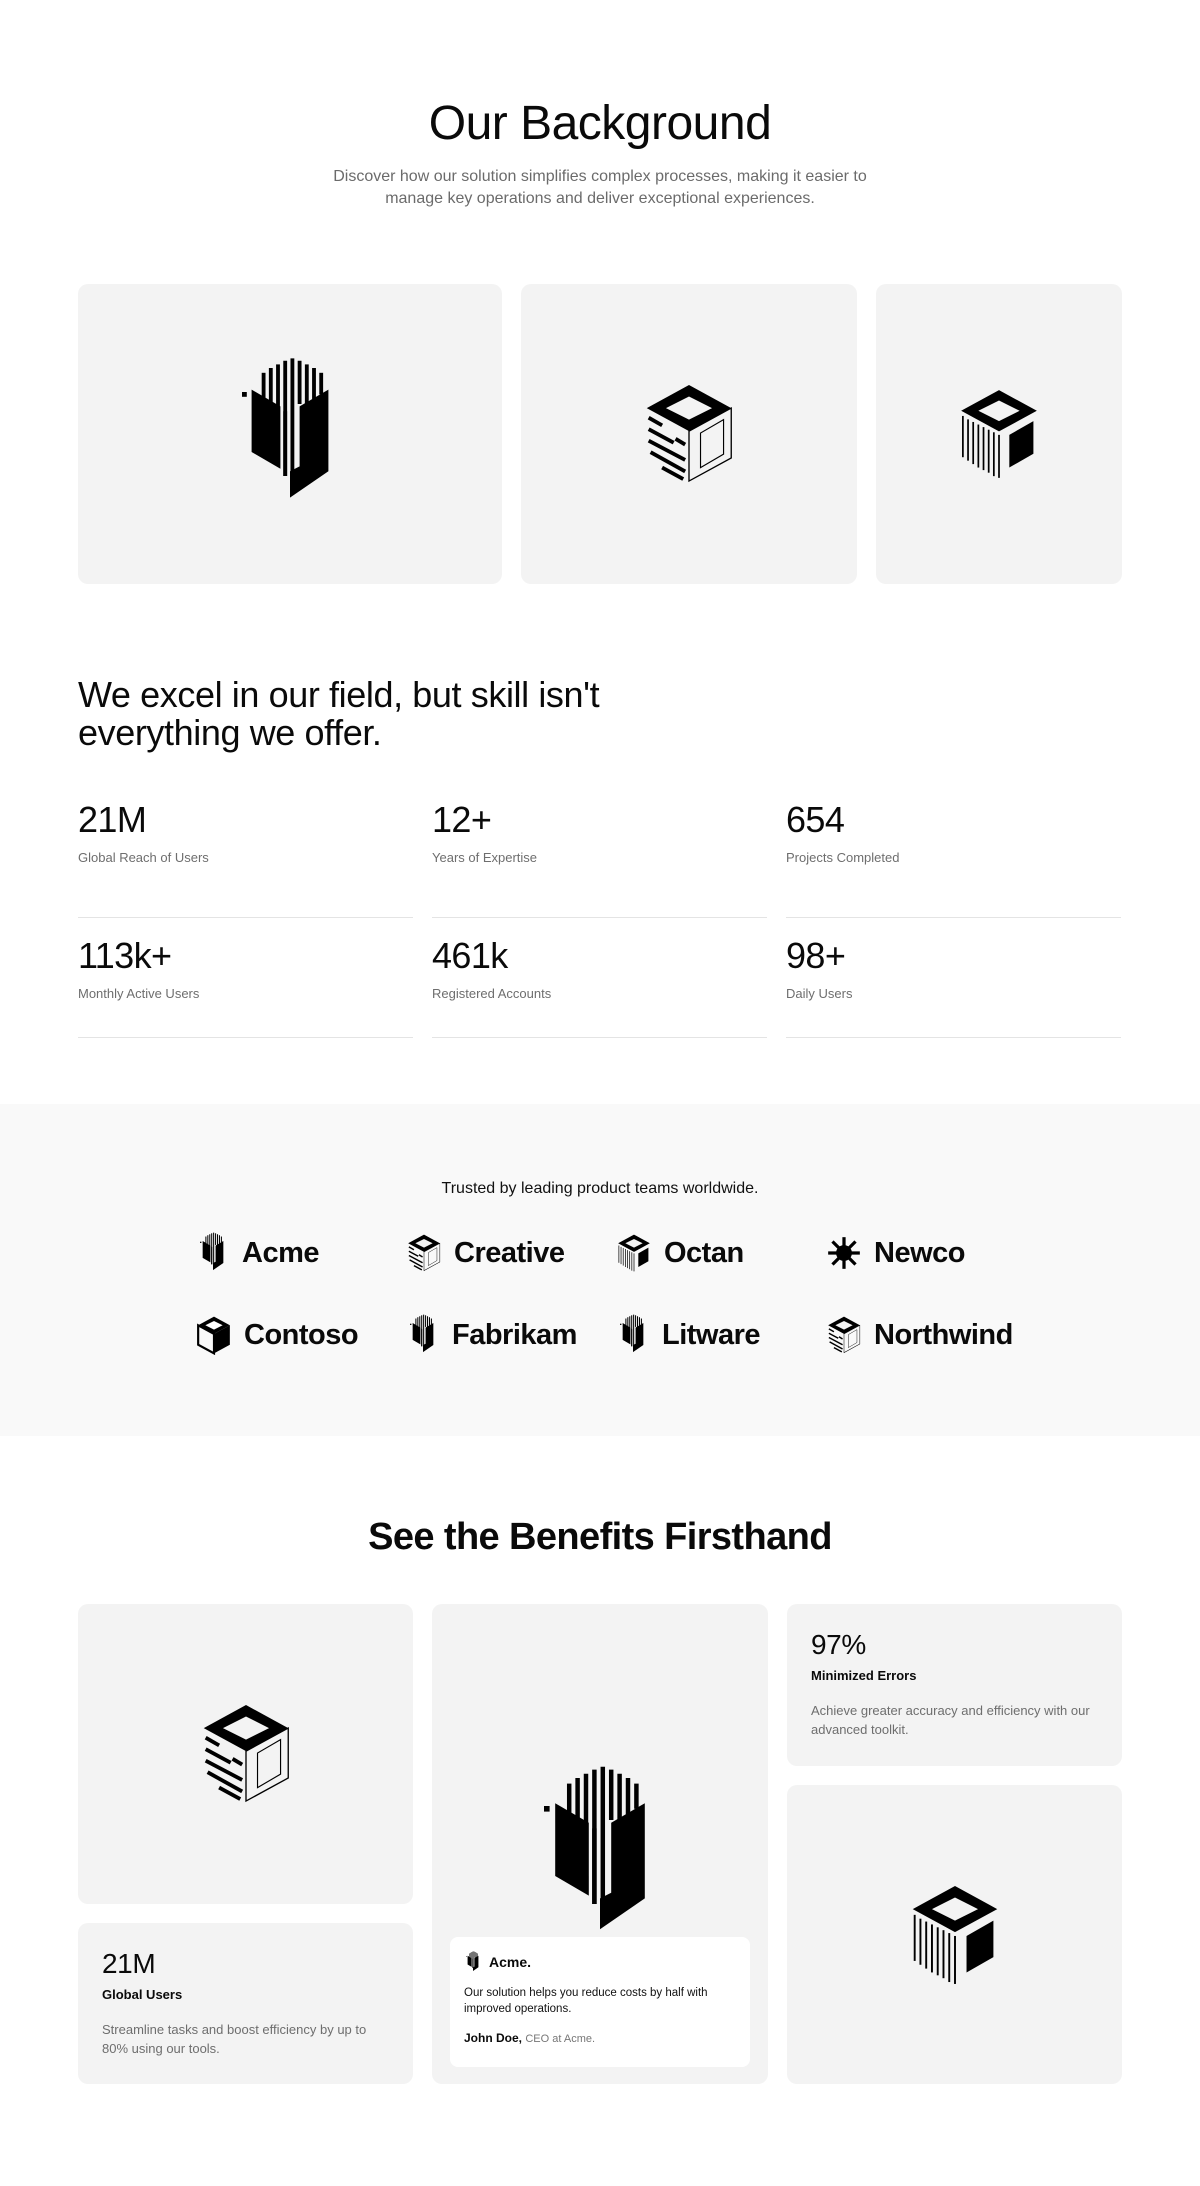 The height and width of the screenshot is (2186, 1200). What do you see at coordinates (112, 819) in the screenshot?
I see `stat-value: 21M` at bounding box center [112, 819].